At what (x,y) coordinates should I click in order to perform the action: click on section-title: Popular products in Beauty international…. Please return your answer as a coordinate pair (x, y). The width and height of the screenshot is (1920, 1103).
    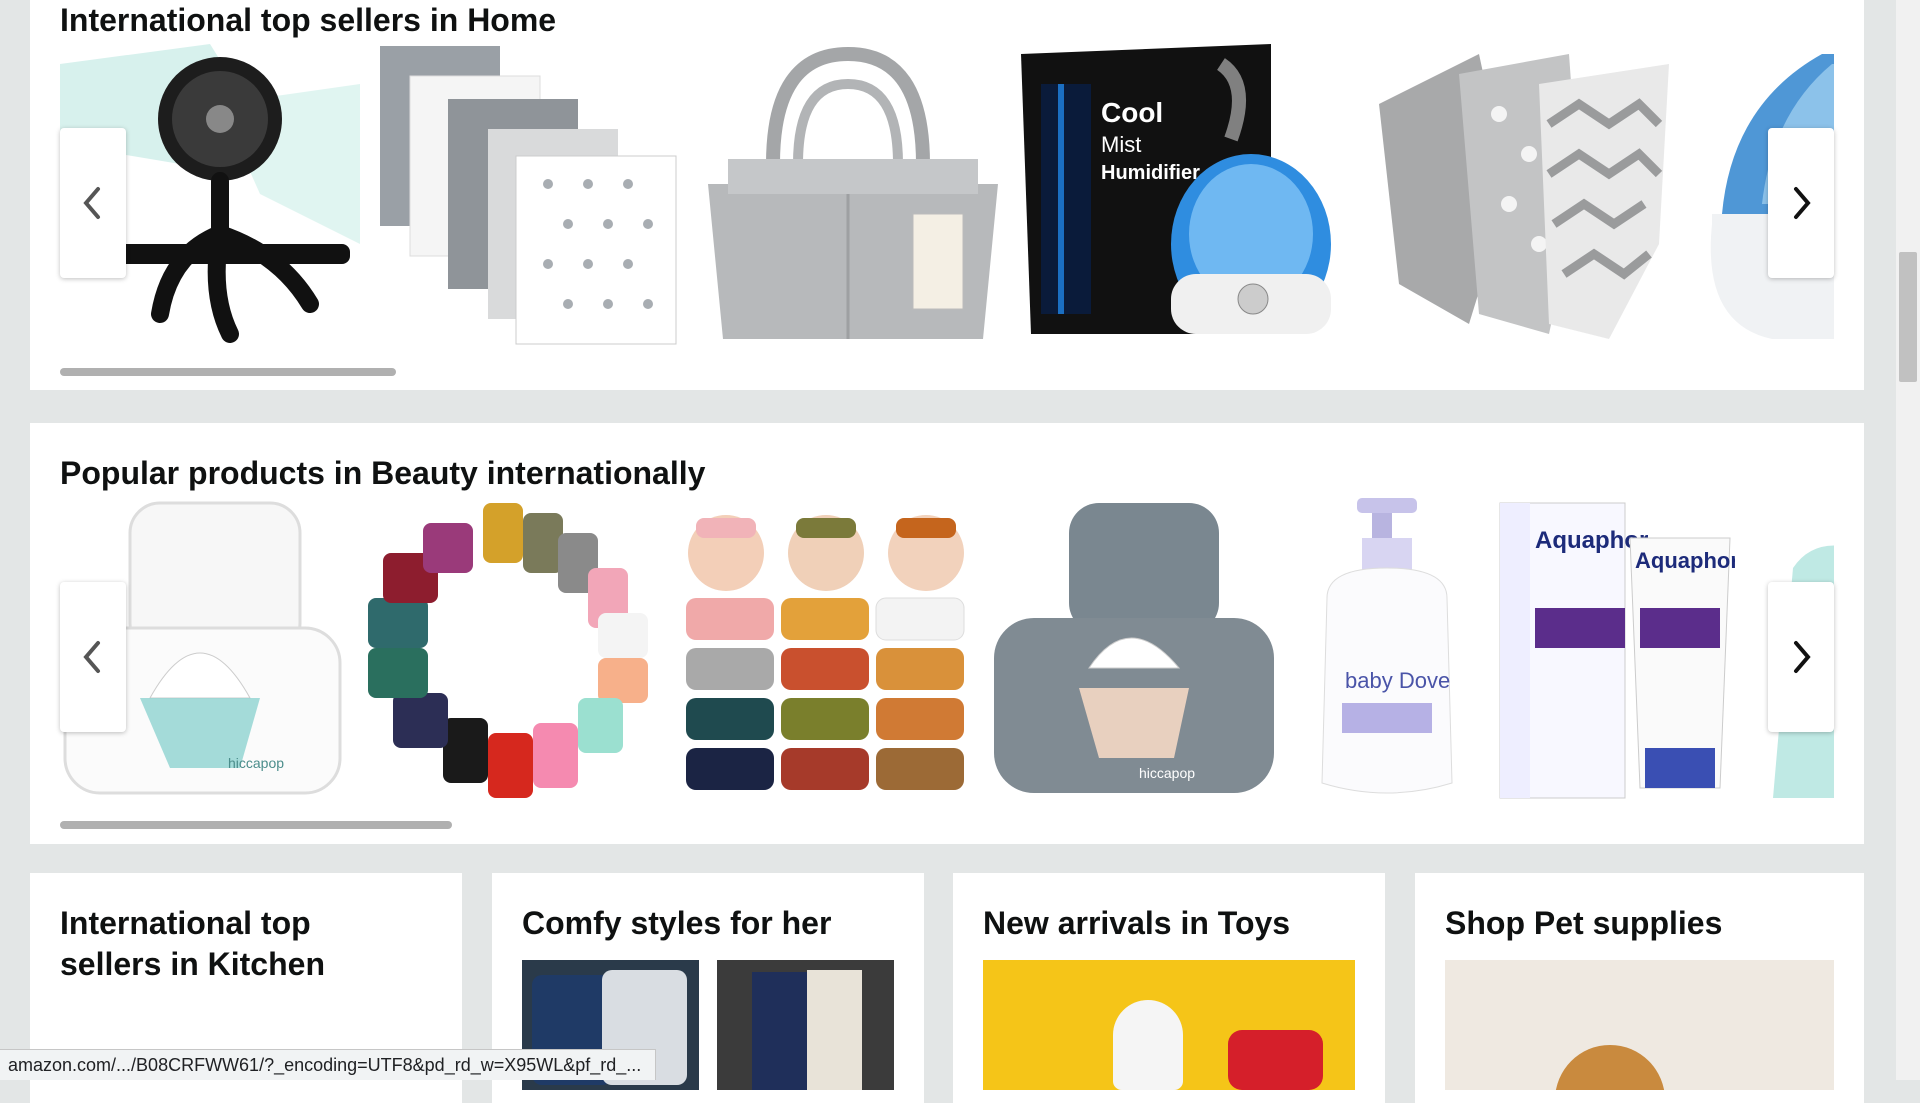
    Looking at the image, I should click on (383, 473).